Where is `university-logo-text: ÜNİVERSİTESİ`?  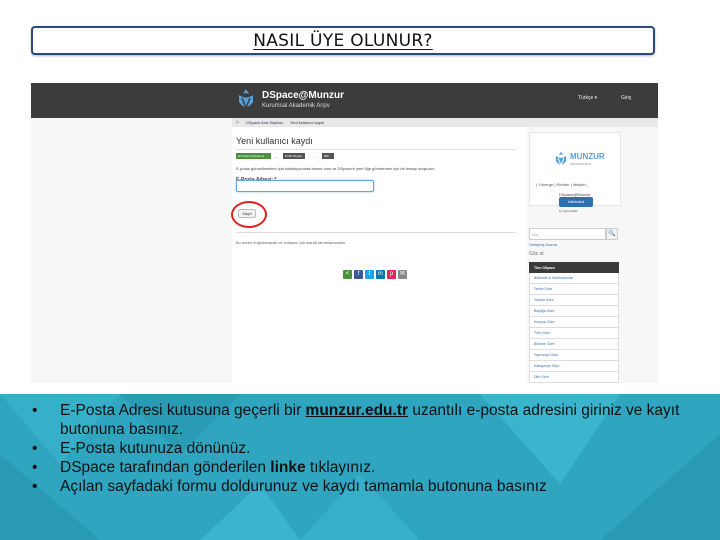
university-logo-text: ÜNİVERSİTESİ is located at coordinates (580, 164).